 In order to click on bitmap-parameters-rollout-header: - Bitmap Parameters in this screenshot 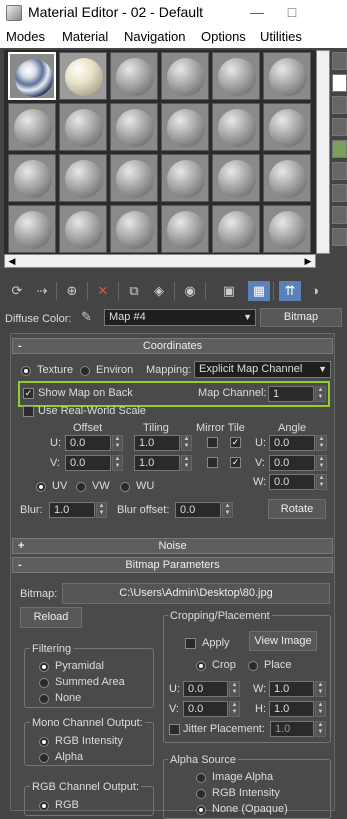, I will do `click(172, 565)`.